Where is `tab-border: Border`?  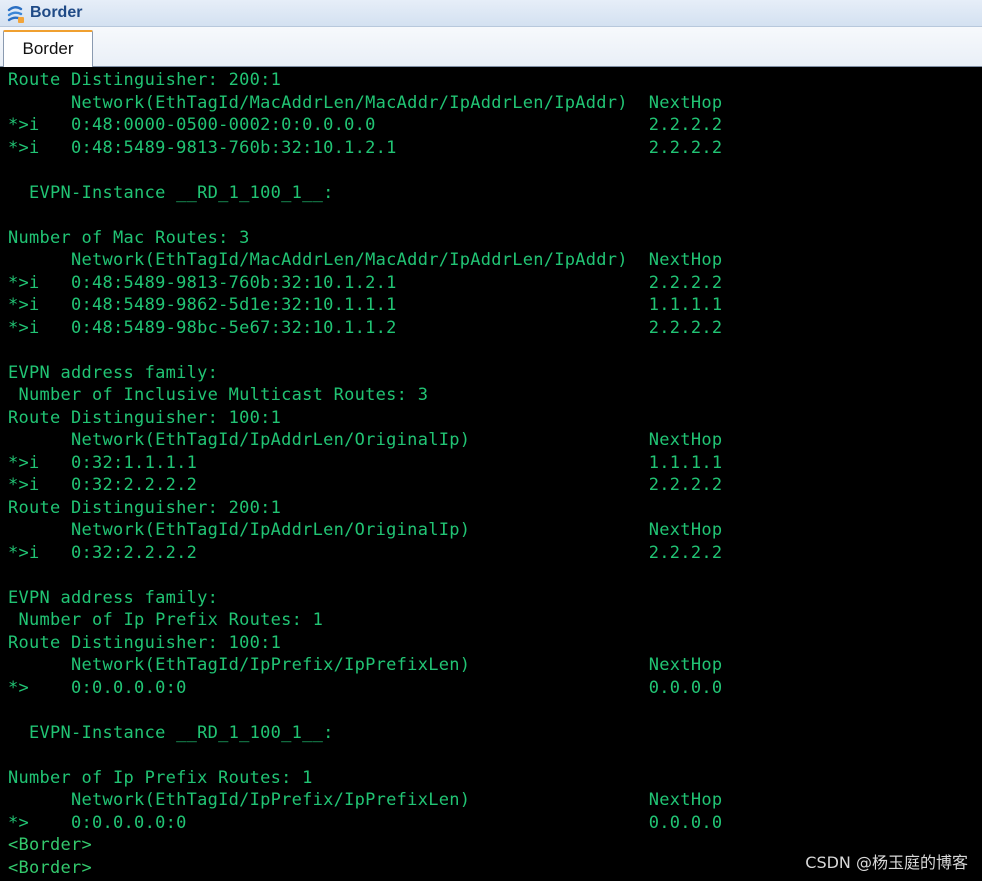 tab-border: Border is located at coordinates (48, 48).